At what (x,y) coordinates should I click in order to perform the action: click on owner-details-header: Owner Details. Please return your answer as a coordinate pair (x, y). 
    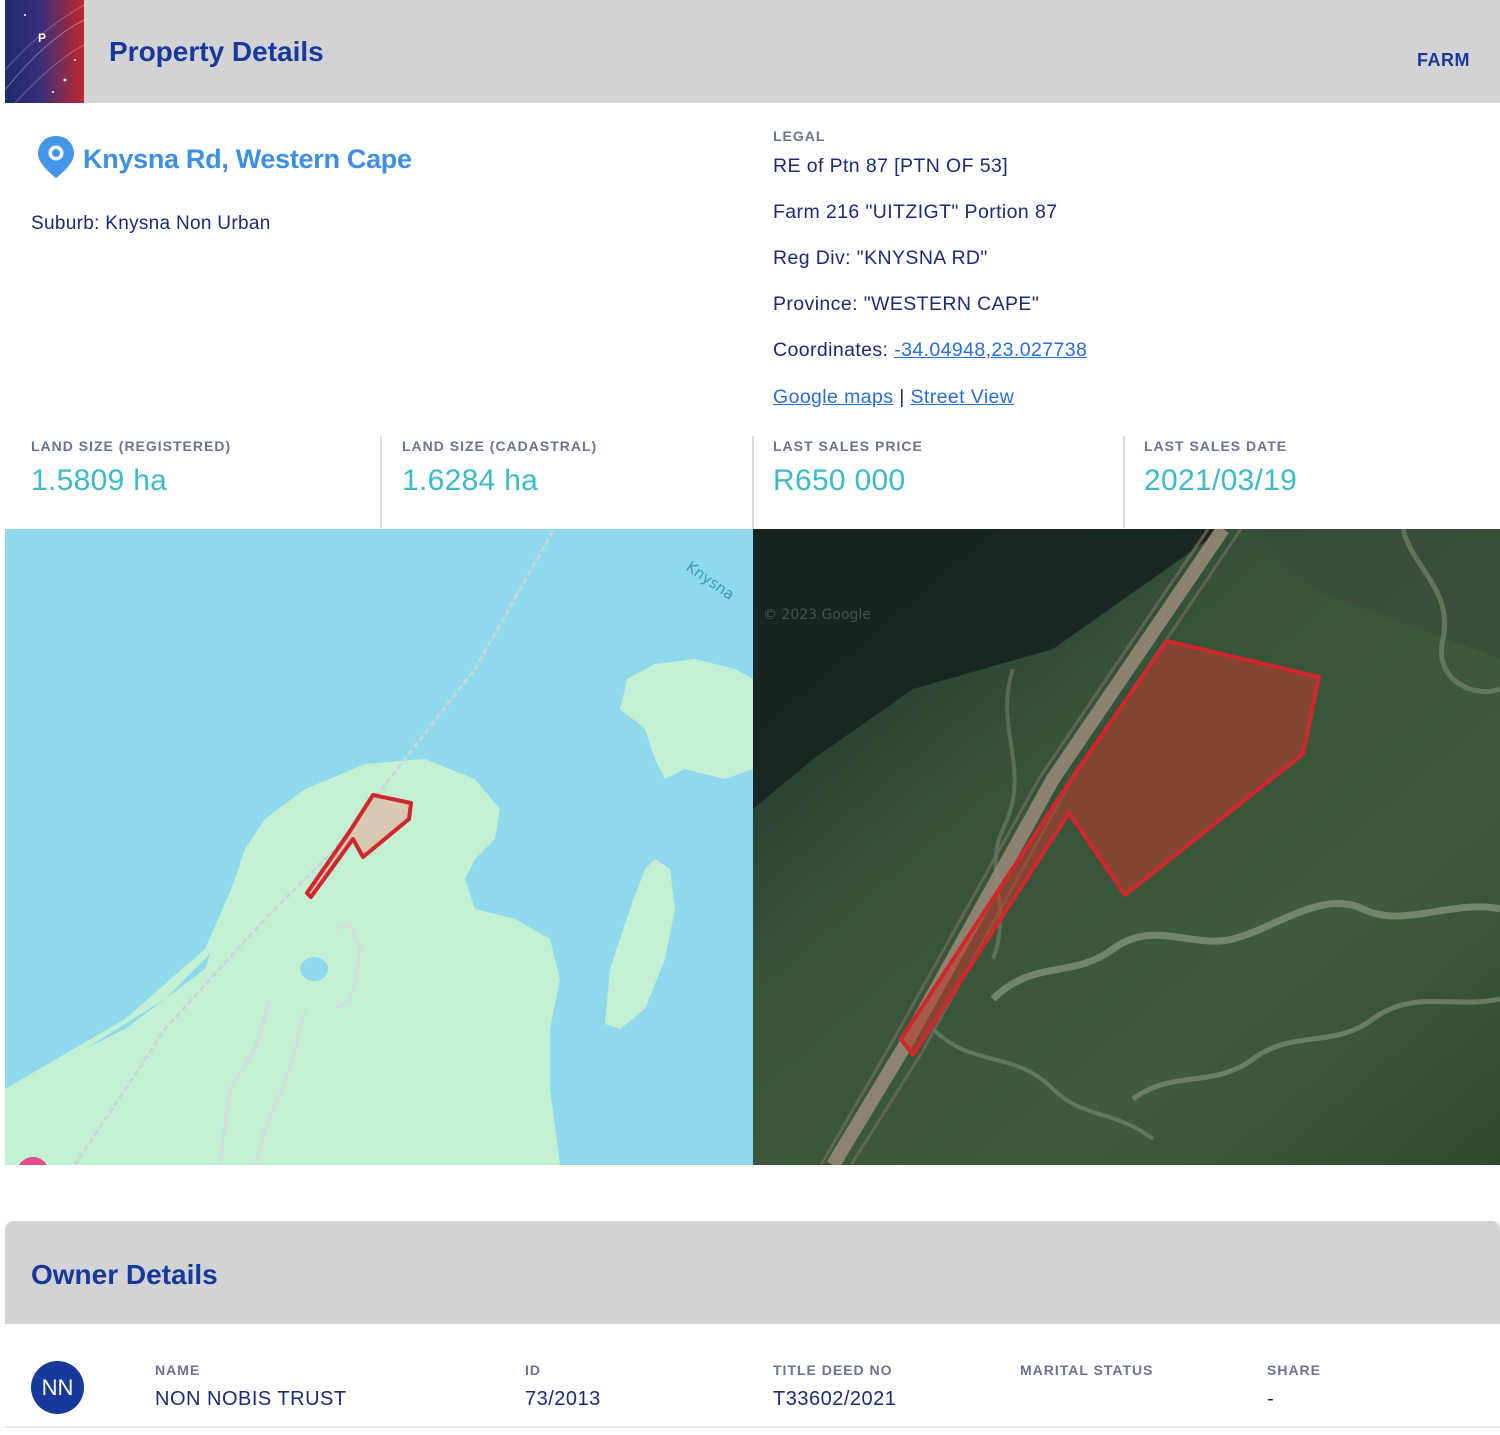
    Looking at the image, I should click on (752, 1272).